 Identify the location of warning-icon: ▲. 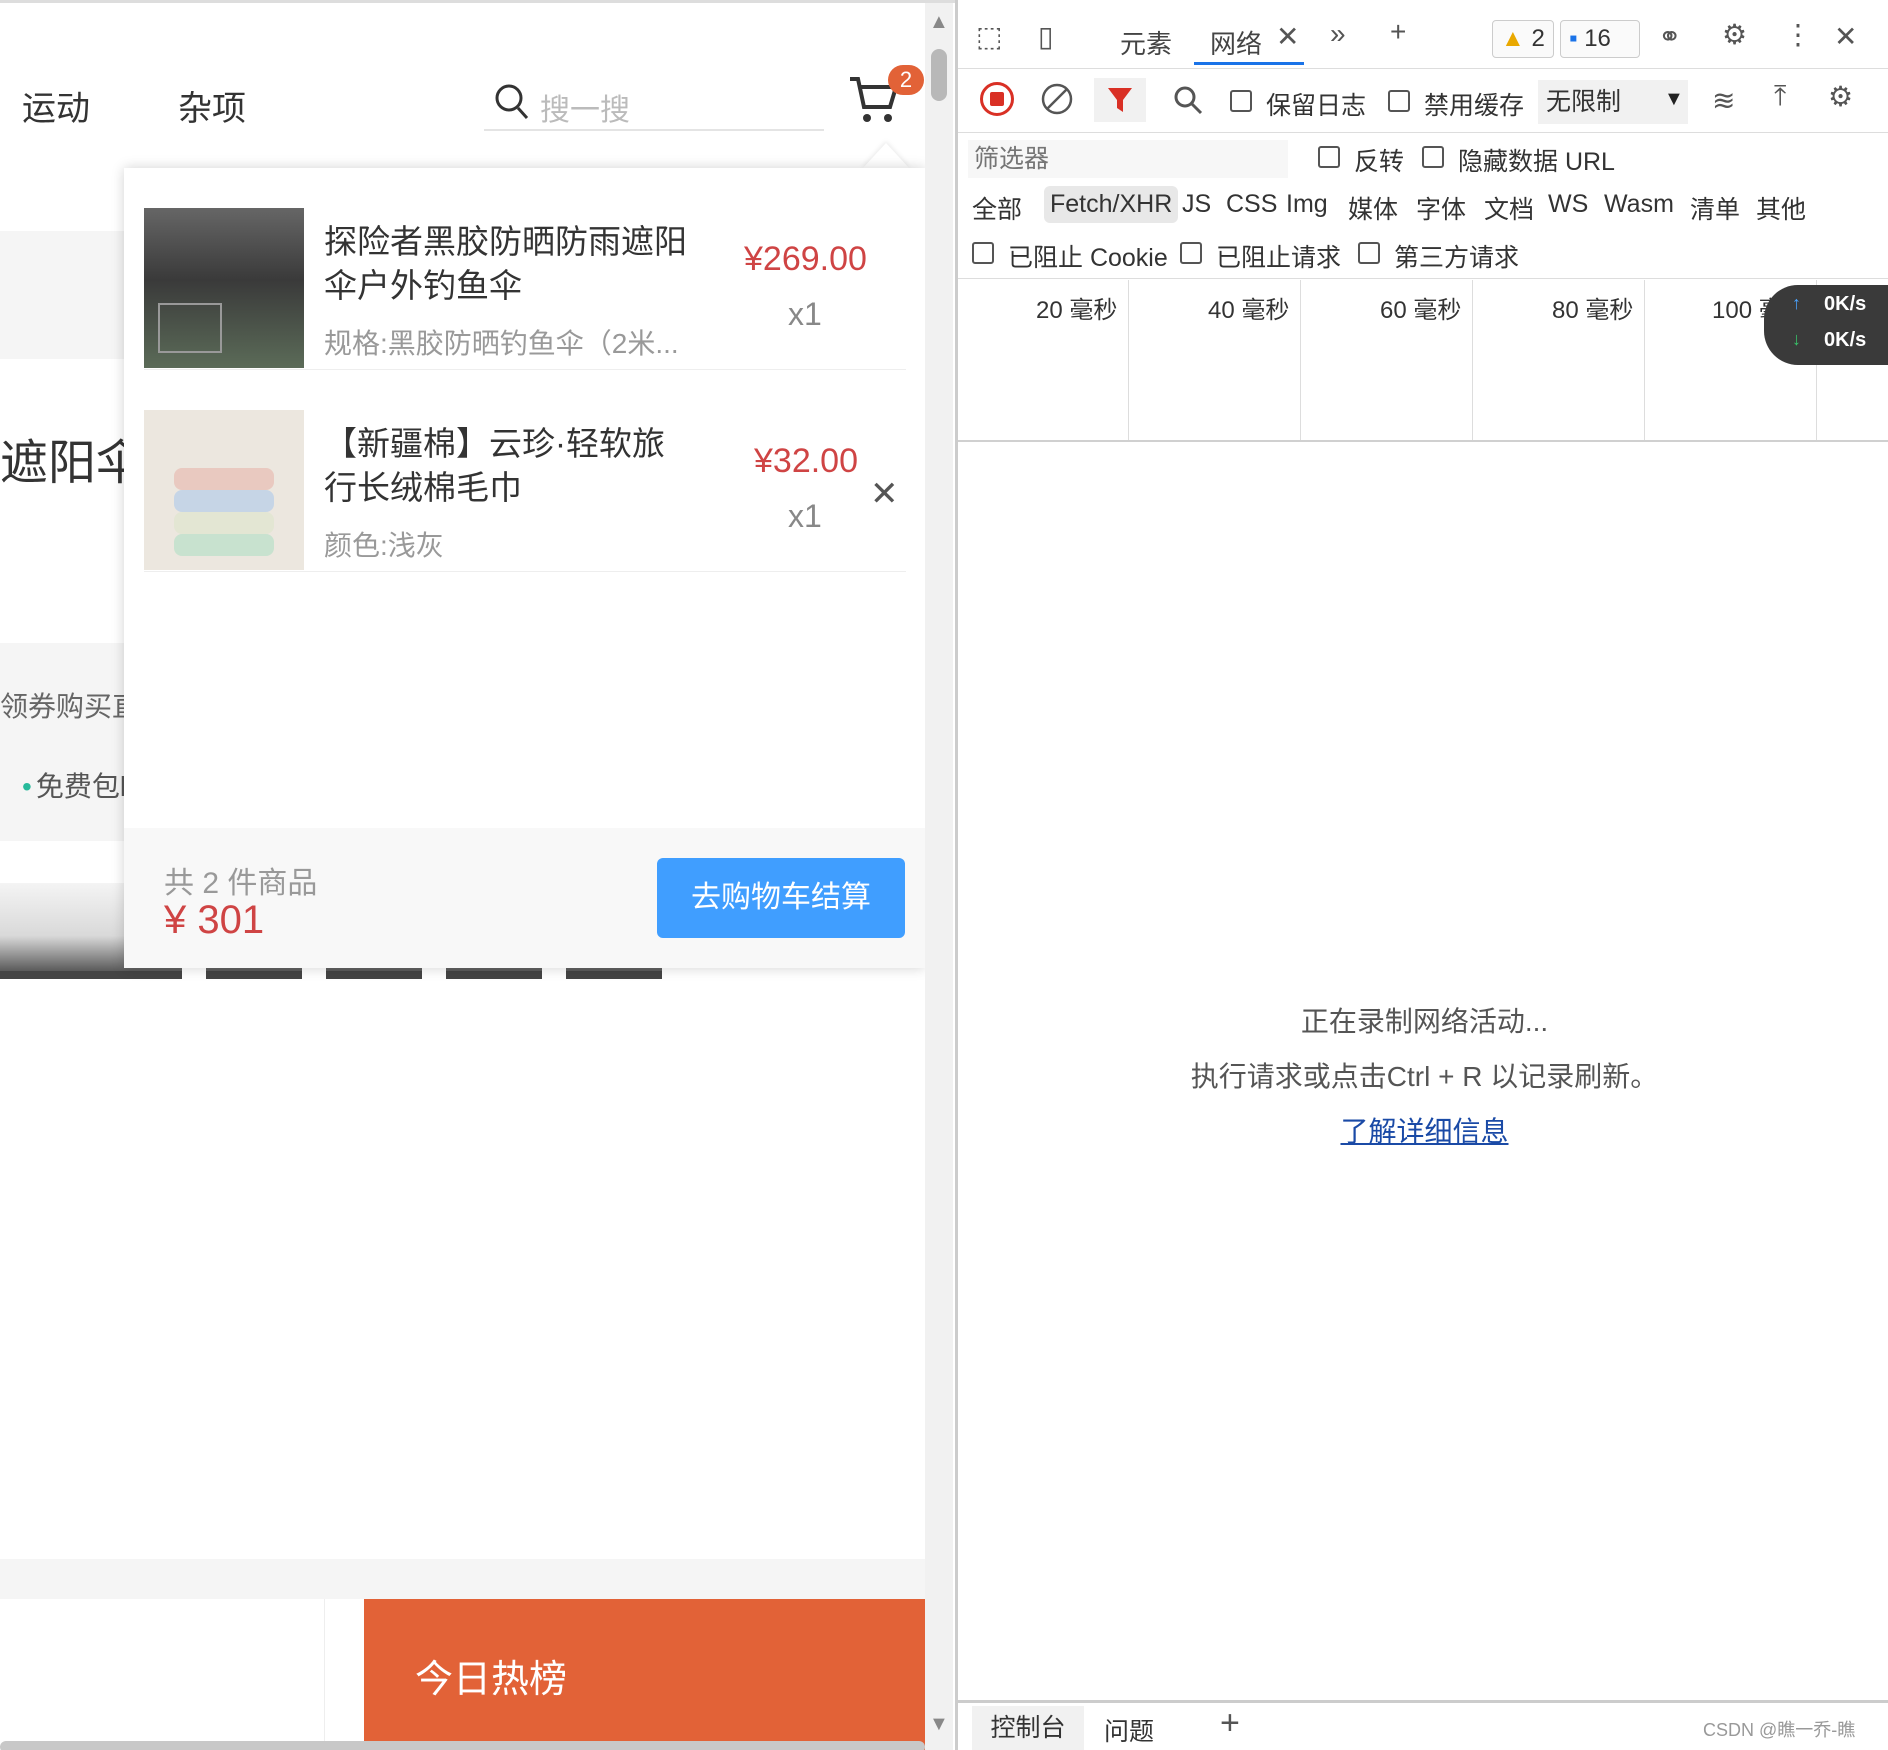
(1513, 38).